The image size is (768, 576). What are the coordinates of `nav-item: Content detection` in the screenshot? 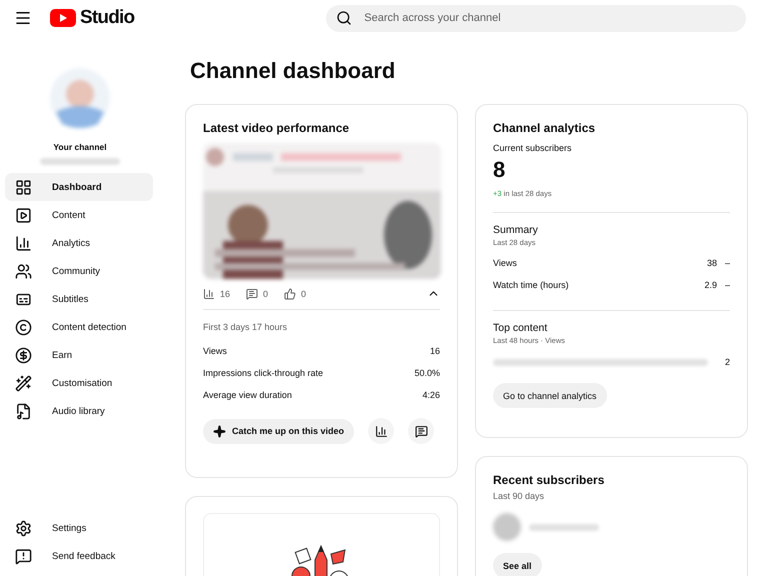 It's located at (79, 327).